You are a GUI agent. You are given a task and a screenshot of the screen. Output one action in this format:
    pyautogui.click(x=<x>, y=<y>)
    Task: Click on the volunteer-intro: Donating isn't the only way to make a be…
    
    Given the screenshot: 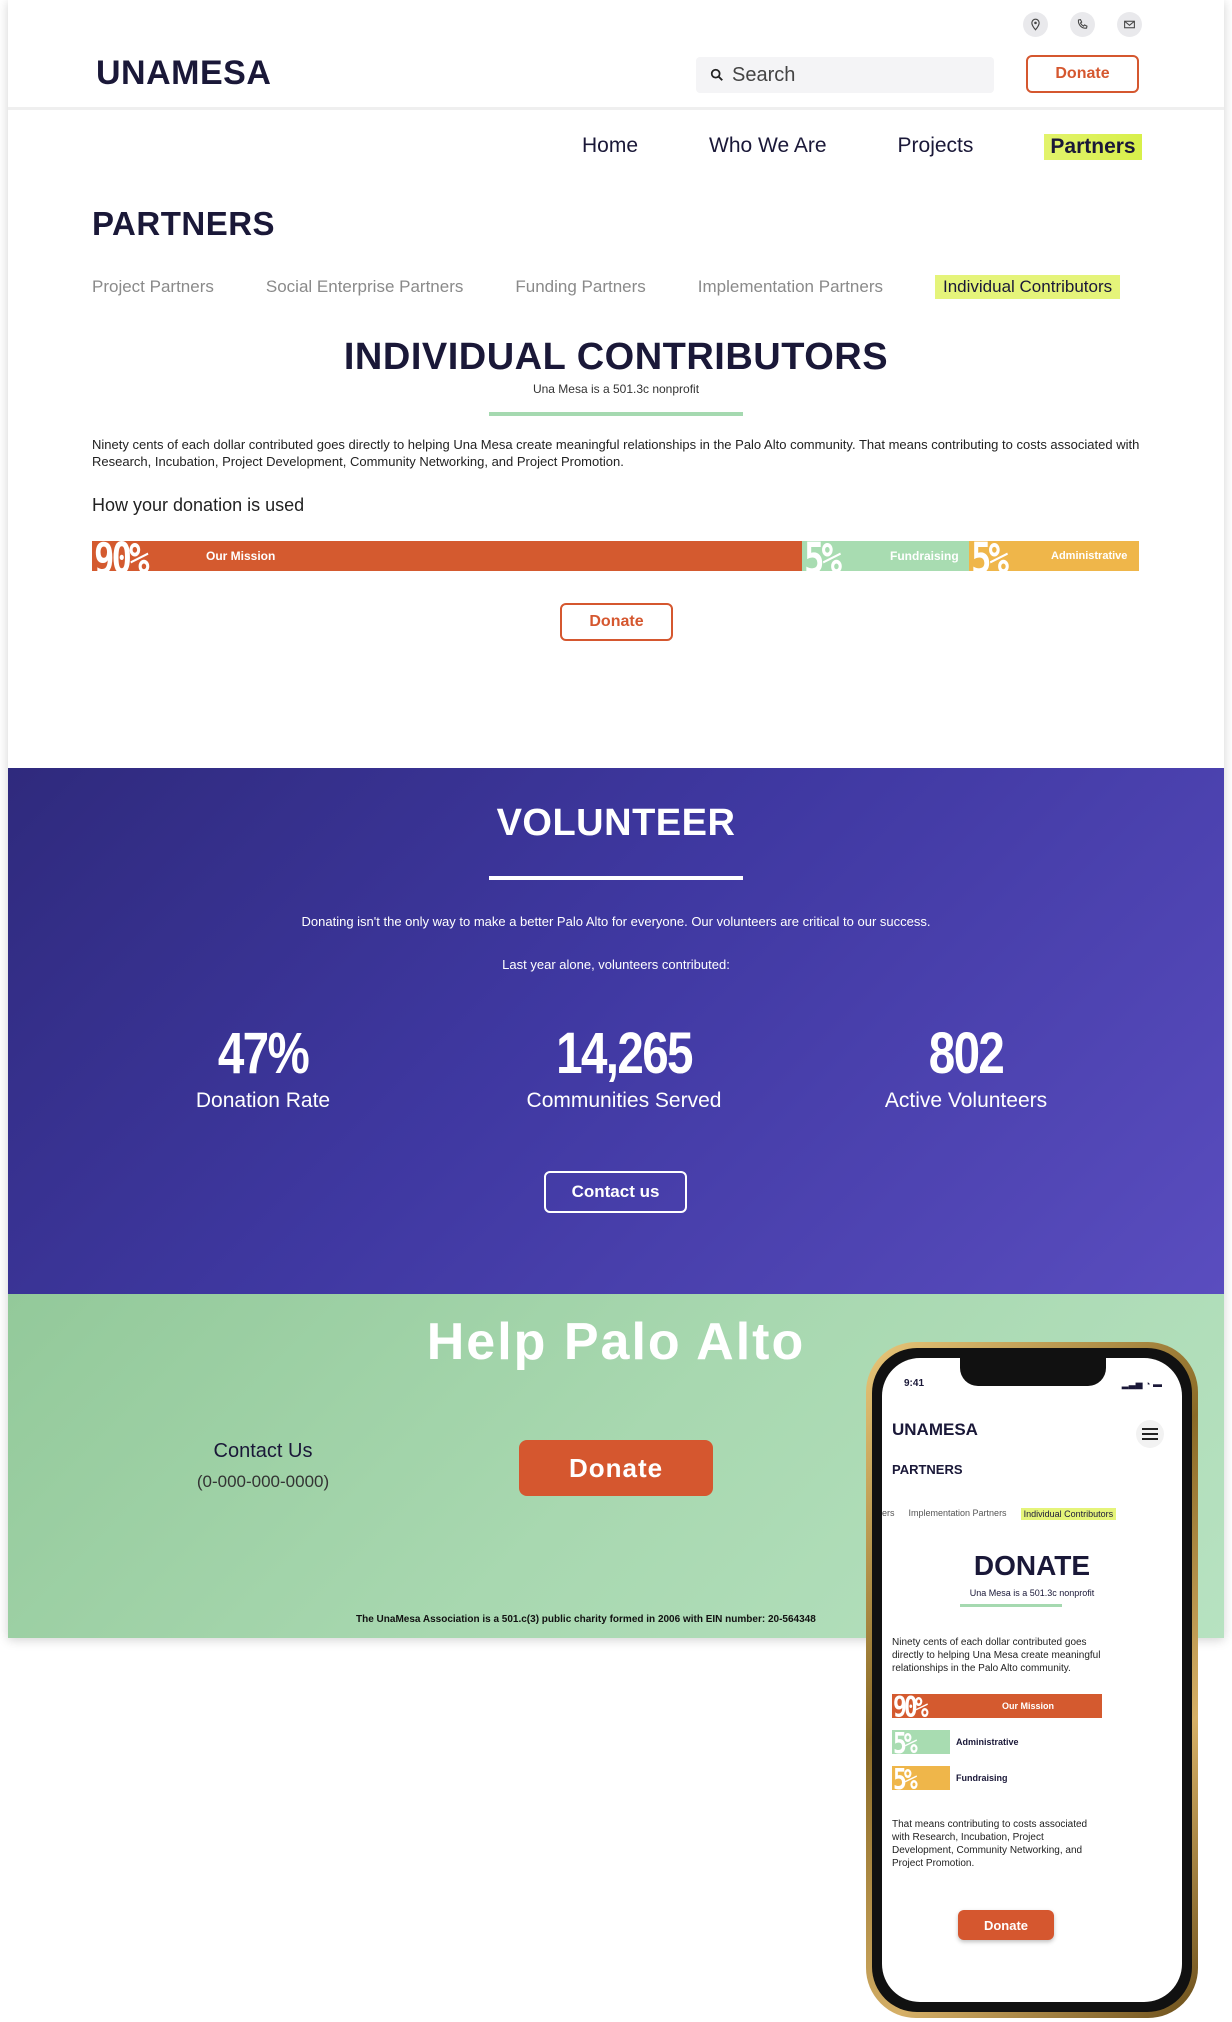 What is the action you would take?
    pyautogui.click(x=616, y=921)
    